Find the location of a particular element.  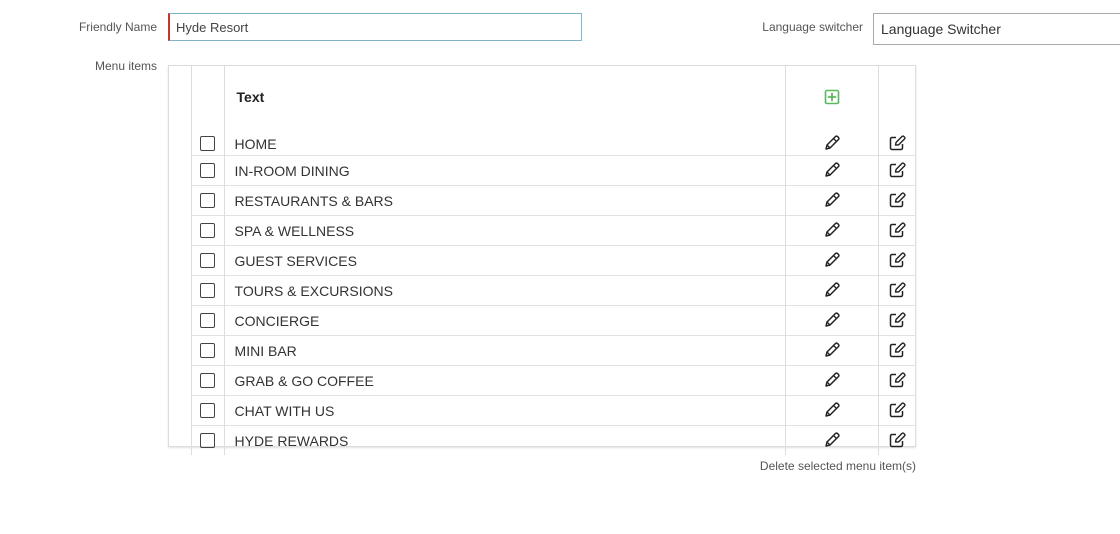

menu-item-text: GUEST SERVICES is located at coordinates (504, 260).